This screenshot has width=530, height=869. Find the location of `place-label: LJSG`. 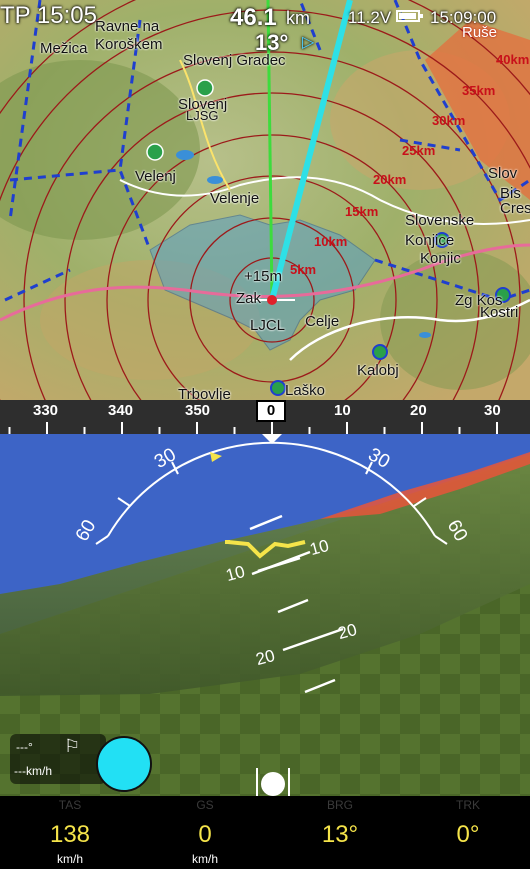

place-label: LJSG is located at coordinates (202, 115).